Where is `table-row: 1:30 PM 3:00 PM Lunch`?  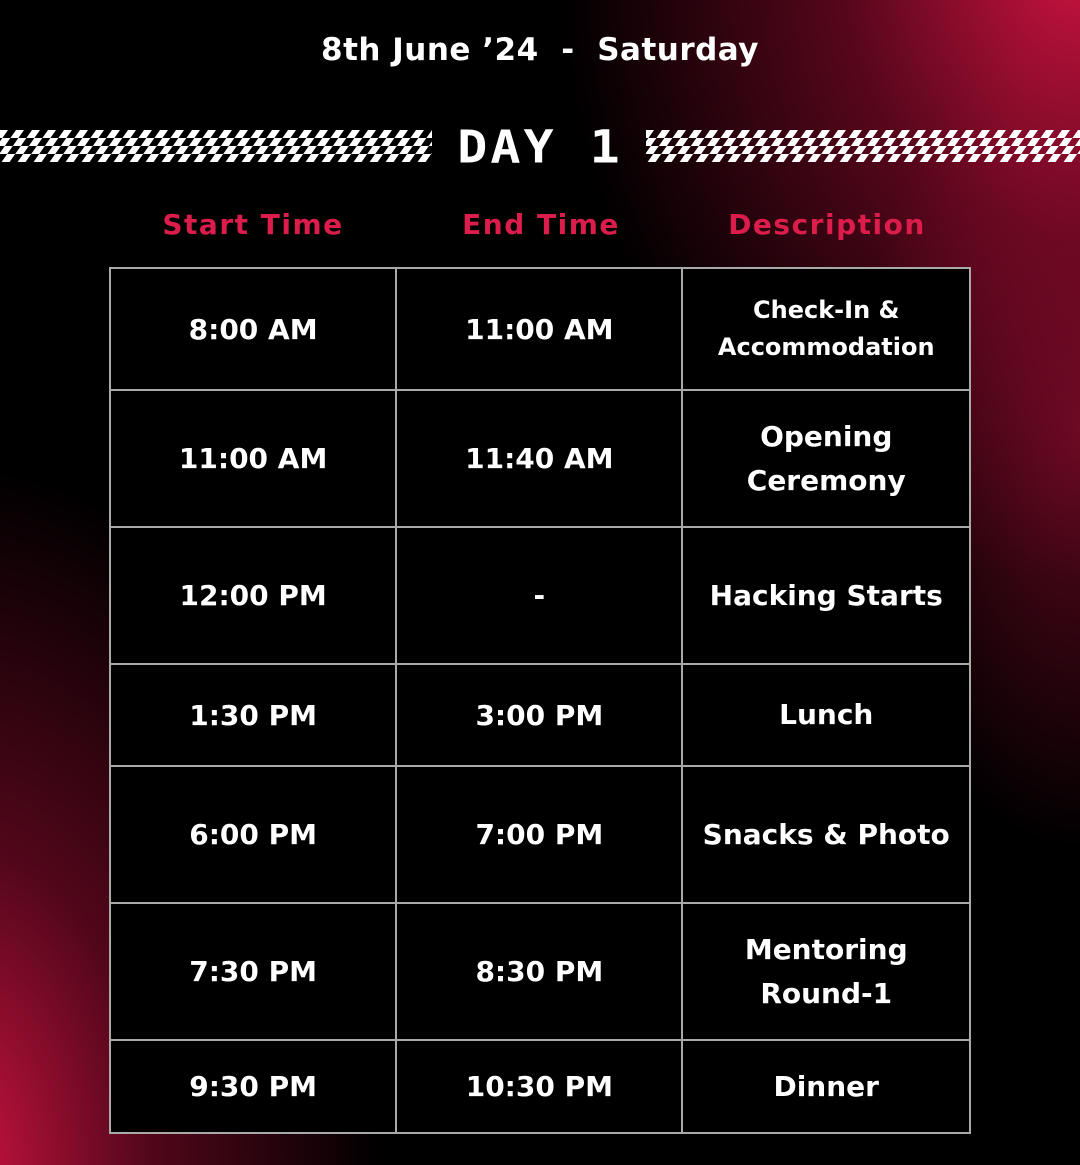
table-row: 1:30 PM 3:00 PM Lunch is located at coordinates (539, 715).